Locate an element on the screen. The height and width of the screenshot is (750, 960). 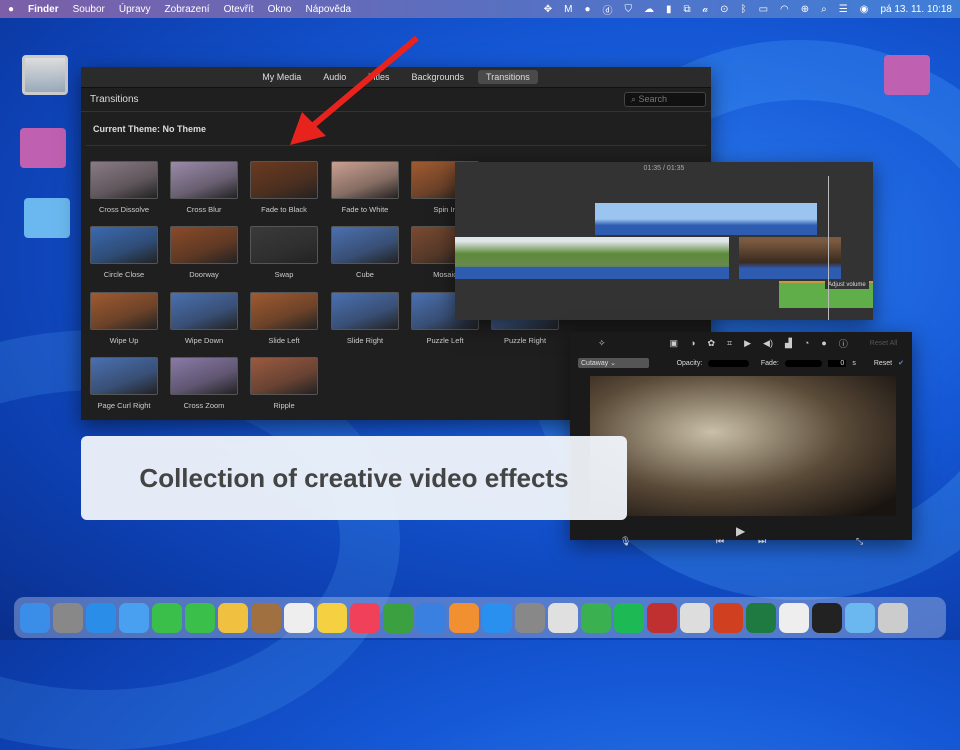
skip-back-icon: ⏮ is located at coordinates (720, 541).